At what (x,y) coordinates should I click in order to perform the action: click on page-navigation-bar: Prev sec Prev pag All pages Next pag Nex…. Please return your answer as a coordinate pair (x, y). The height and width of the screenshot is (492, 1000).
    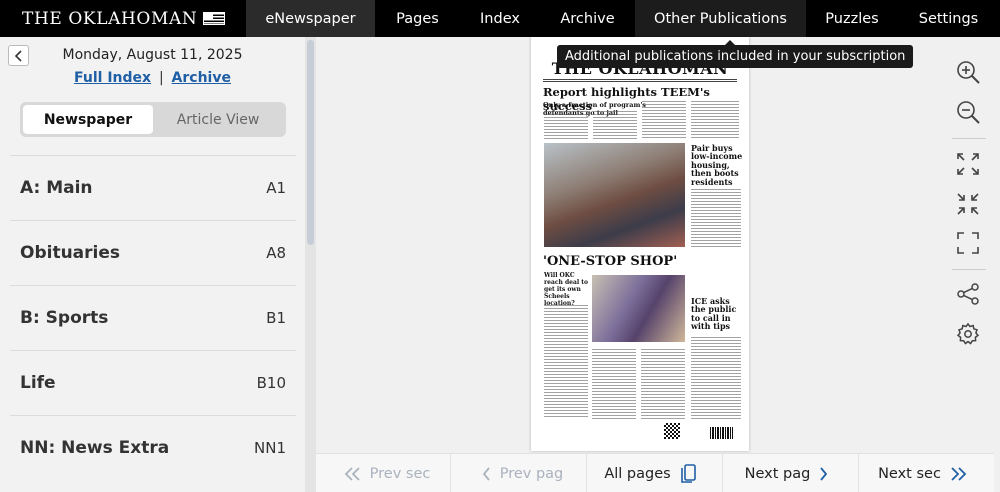
    Looking at the image, I should click on (655, 472).